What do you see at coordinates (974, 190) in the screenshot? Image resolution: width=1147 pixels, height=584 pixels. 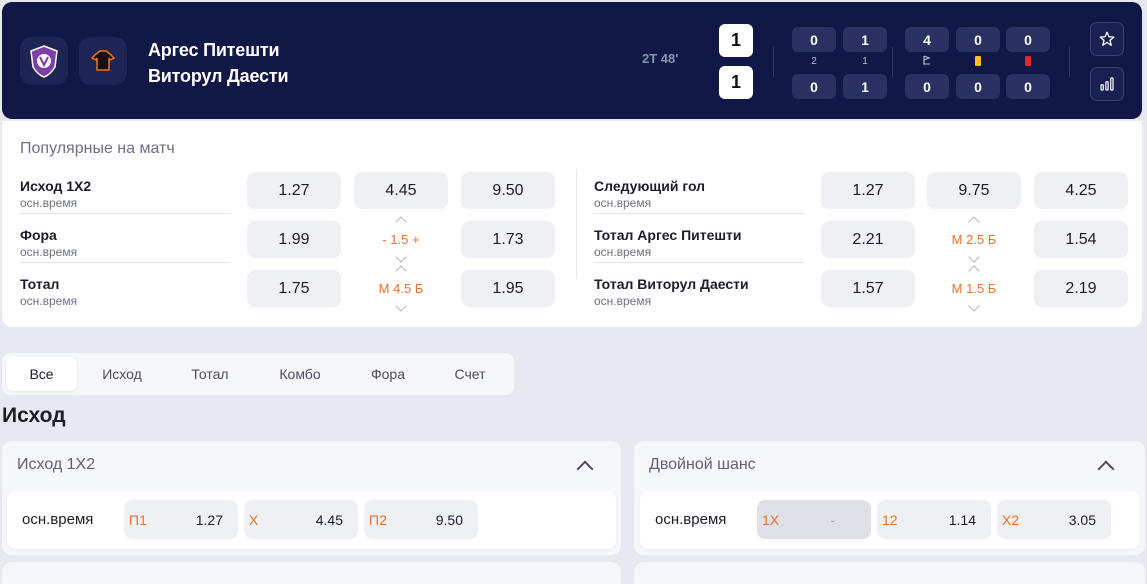 I see `odd-button: 9.75` at bounding box center [974, 190].